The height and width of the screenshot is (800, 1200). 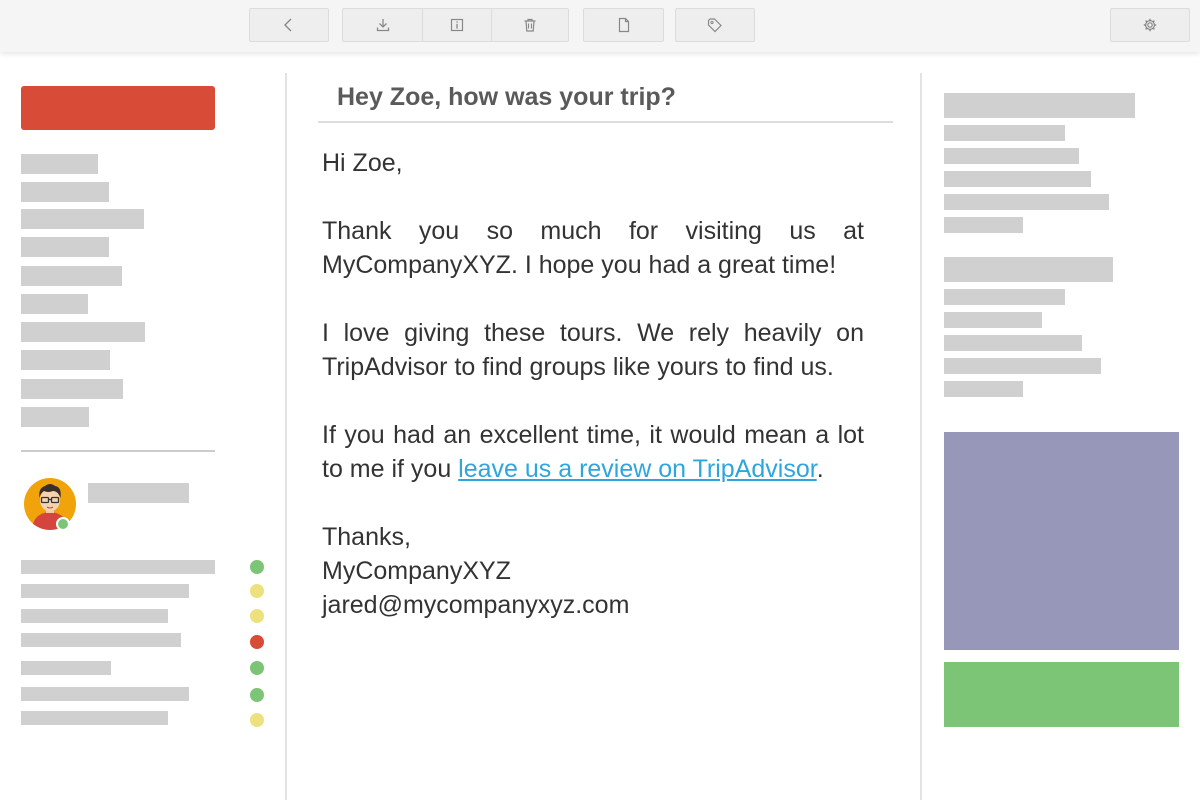 What do you see at coordinates (820, 469) in the screenshot?
I see `paragraph-text: .` at bounding box center [820, 469].